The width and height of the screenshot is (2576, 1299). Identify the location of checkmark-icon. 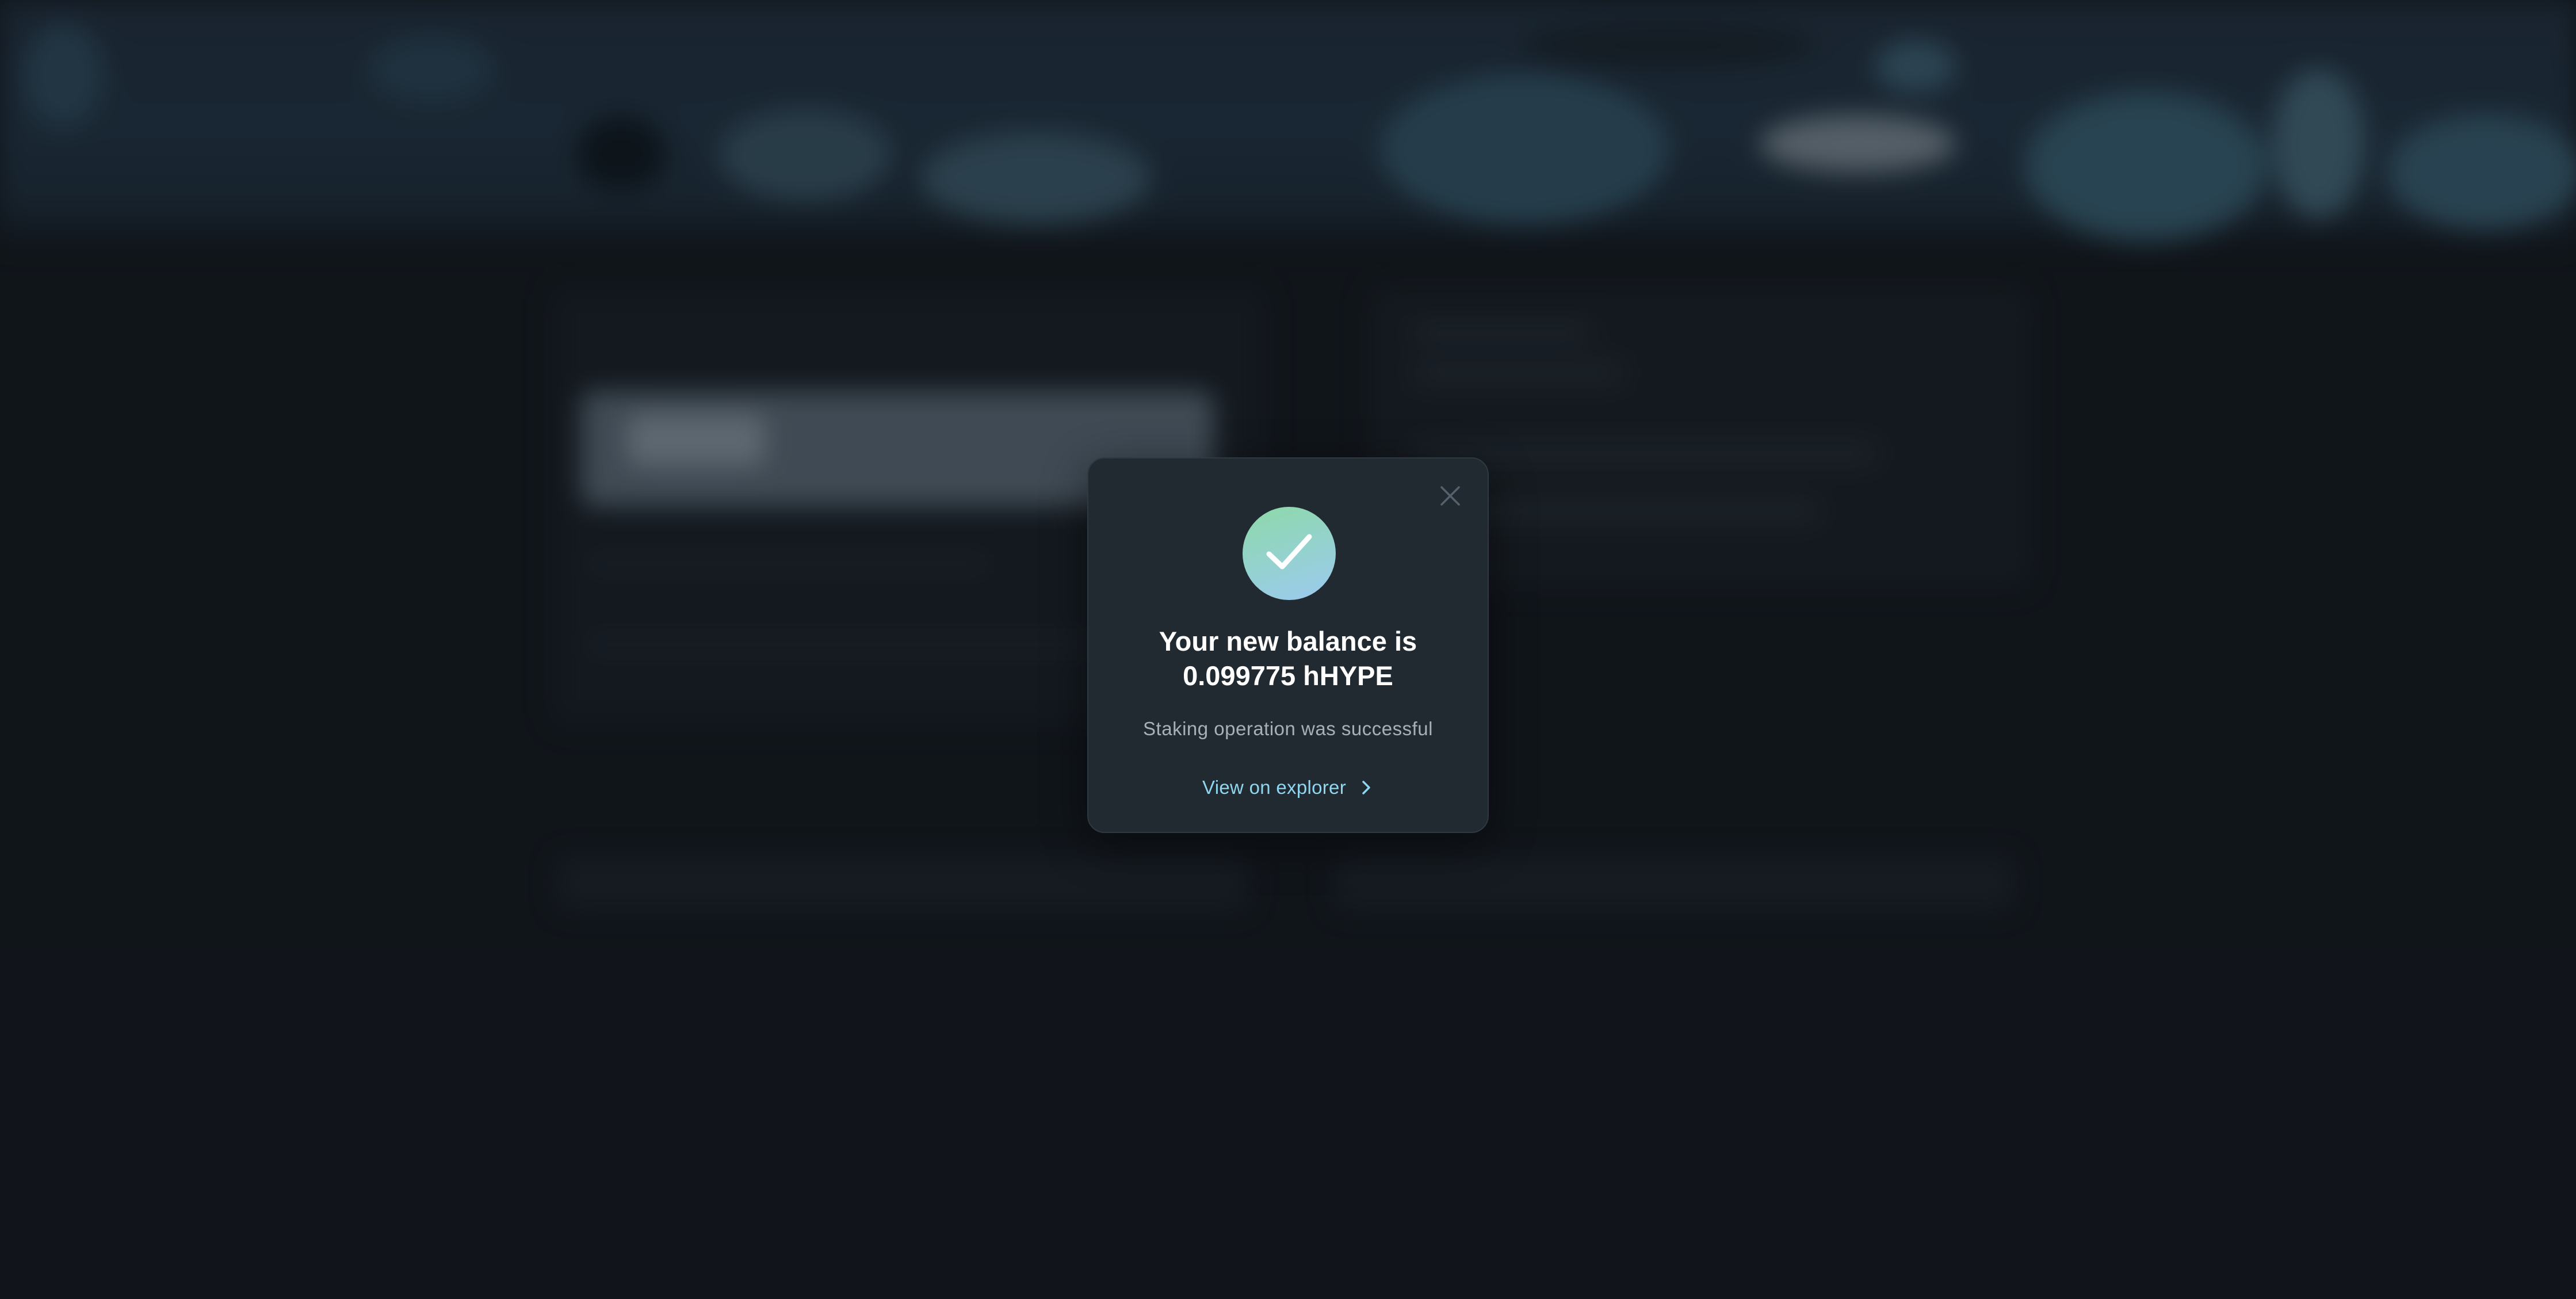
(1289, 552).